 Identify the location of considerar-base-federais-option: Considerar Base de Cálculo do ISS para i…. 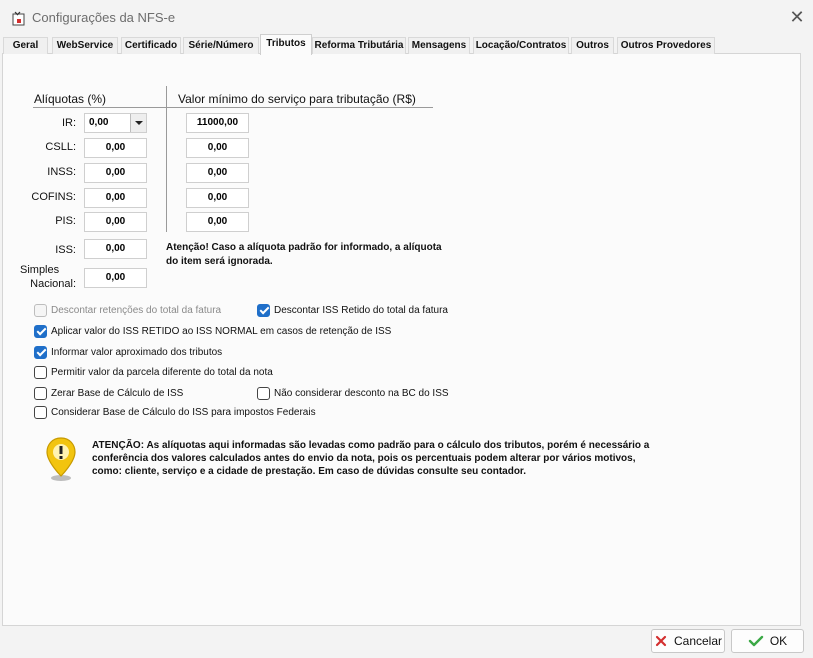
(175, 412).